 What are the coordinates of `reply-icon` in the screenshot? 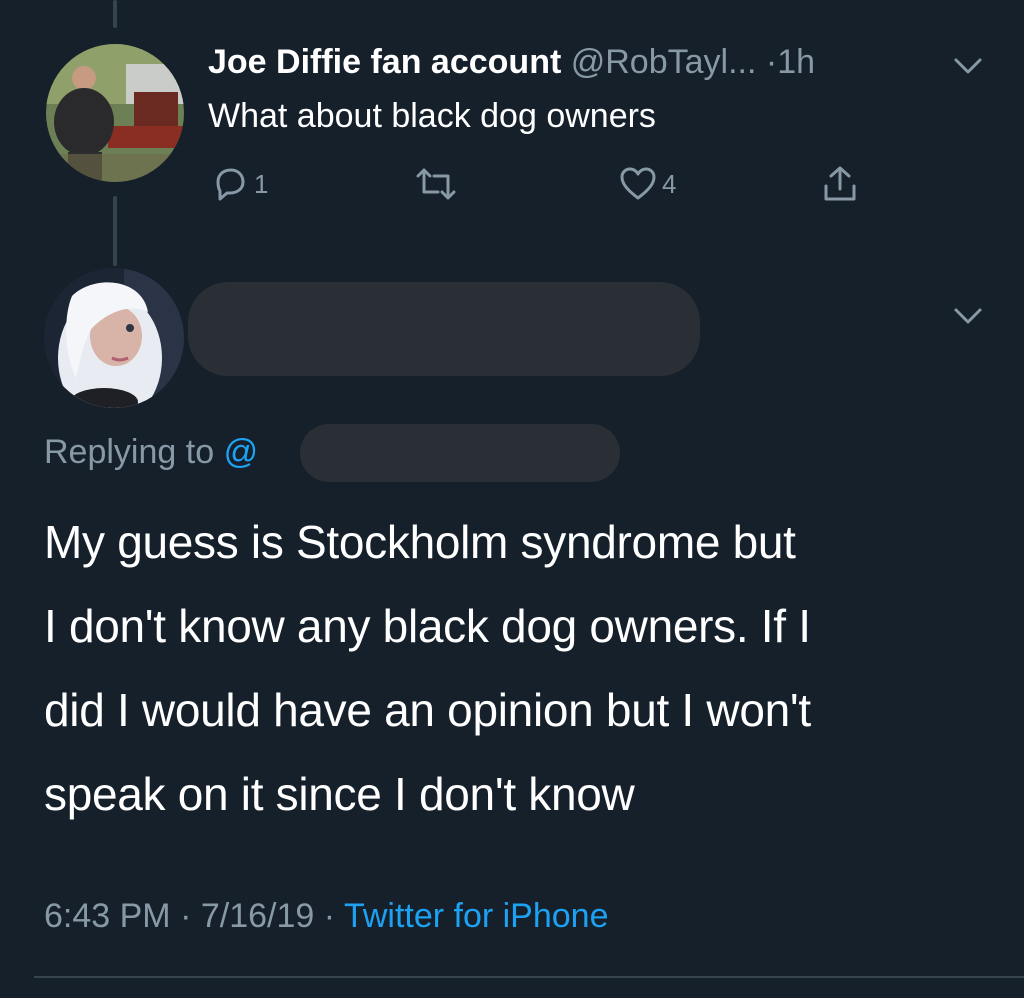 It's located at (230, 184).